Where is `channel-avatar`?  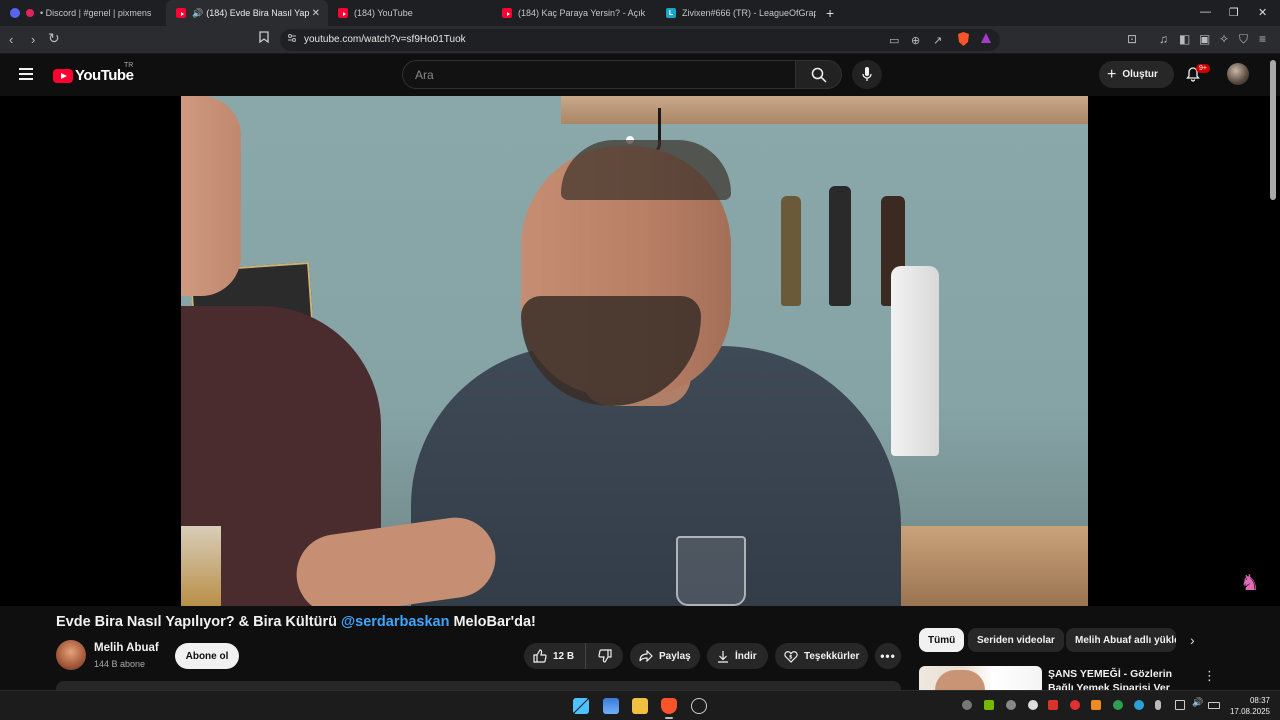
channel-avatar is located at coordinates (71, 655).